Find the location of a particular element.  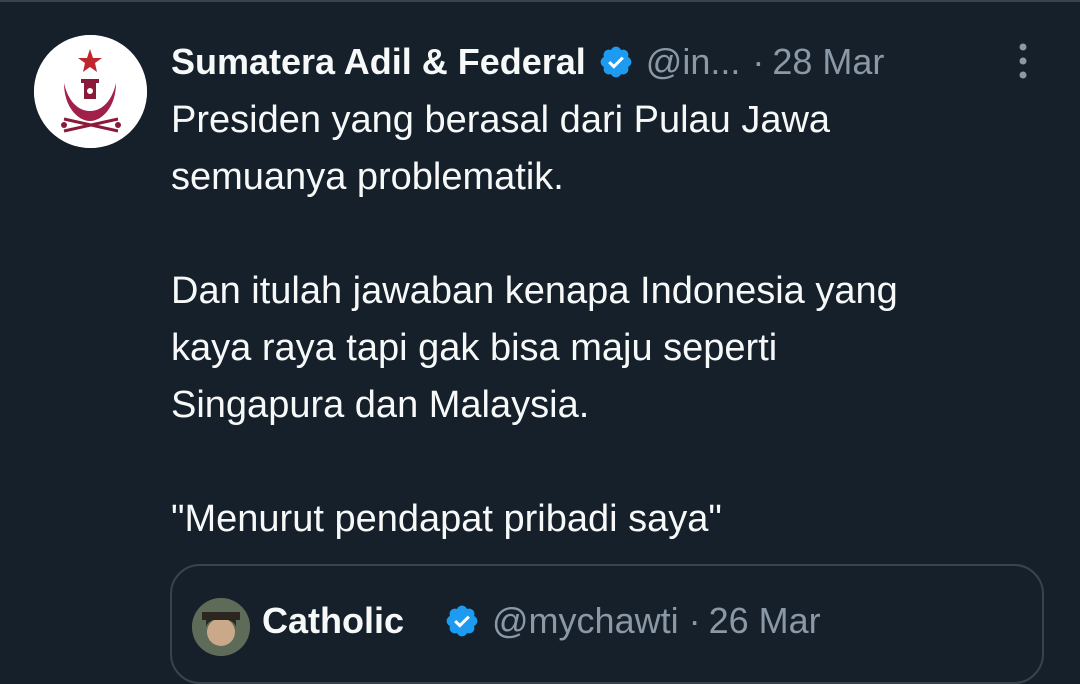

tweet-date: 28 Mar is located at coordinates (828, 62).